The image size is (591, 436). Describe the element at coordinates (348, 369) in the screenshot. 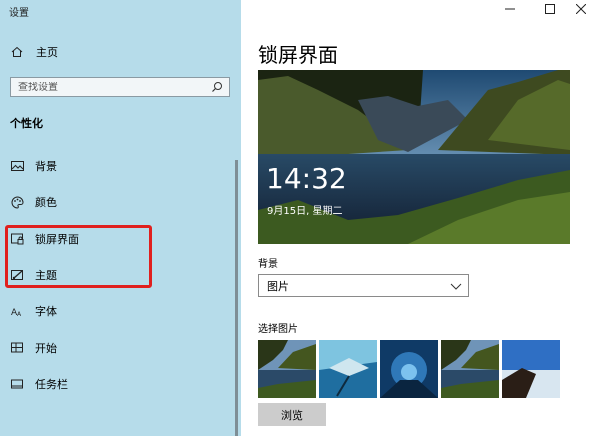

I see `thumbnail-underwater-ray` at that location.